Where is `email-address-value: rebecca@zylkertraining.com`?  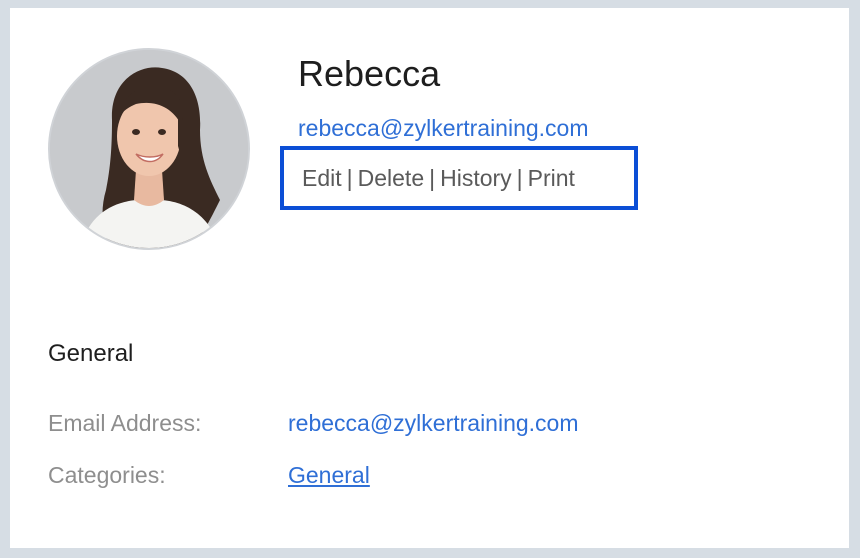 email-address-value: rebecca@zylkertraining.com is located at coordinates (433, 423).